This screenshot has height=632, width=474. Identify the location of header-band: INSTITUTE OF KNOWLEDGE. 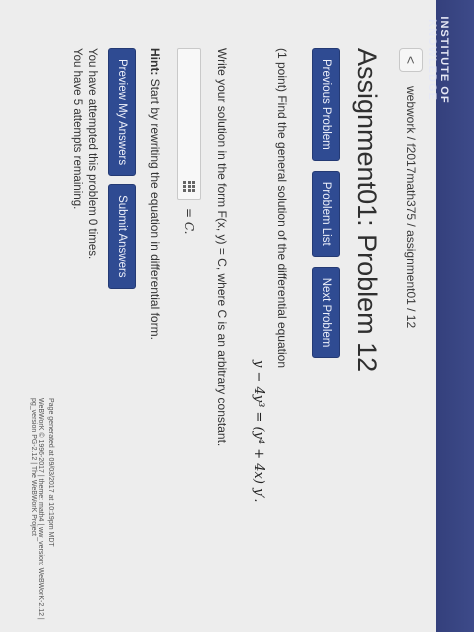
(450, 316).